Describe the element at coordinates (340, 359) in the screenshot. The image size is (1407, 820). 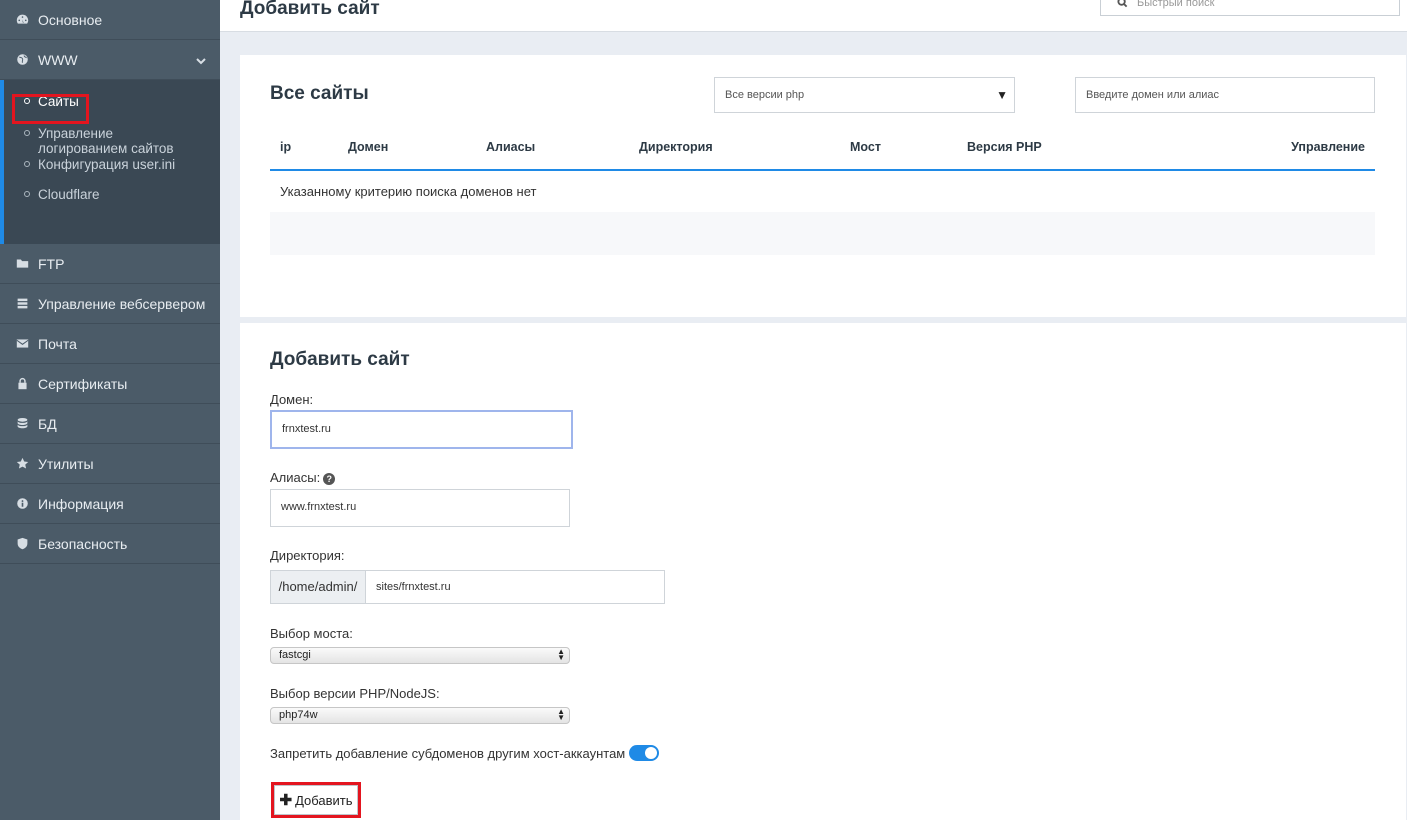
I see `add-site-title: Добавить сайт` at that location.